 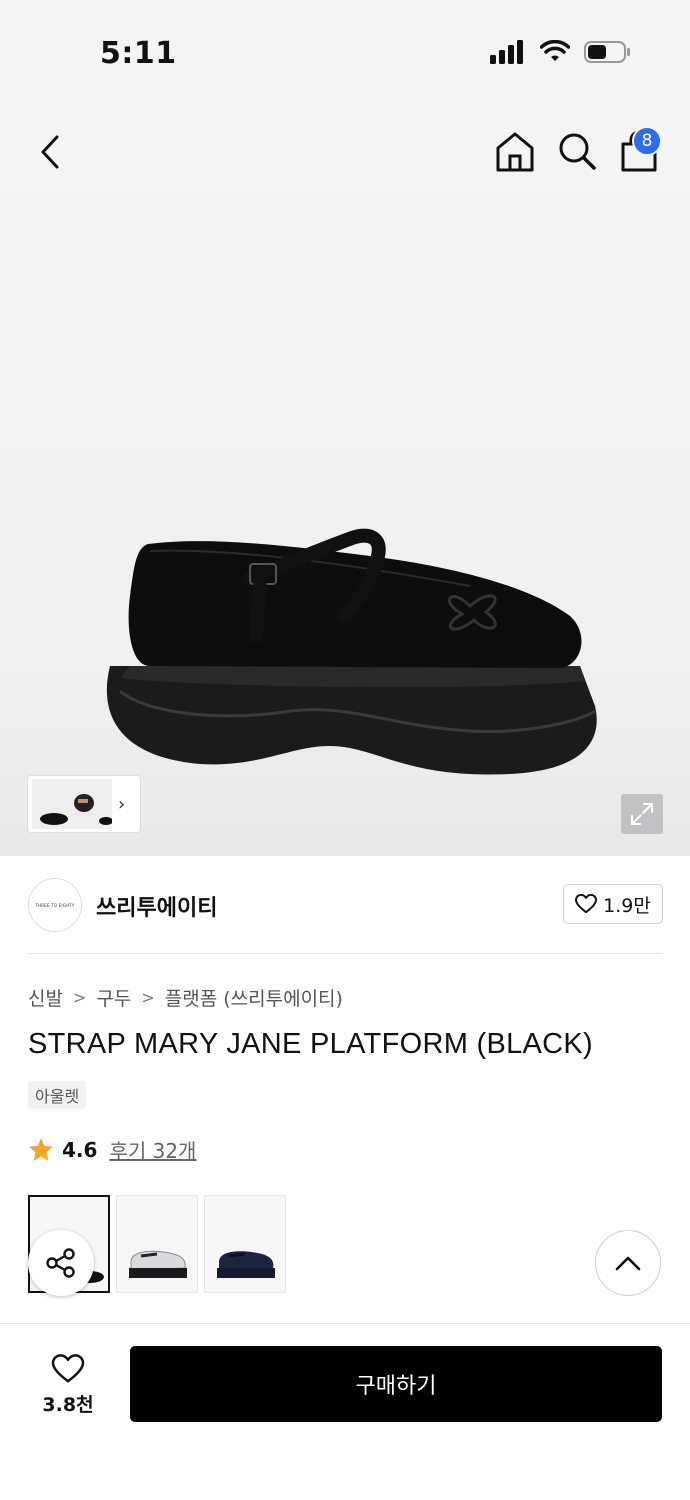 I want to click on rating-value: 4.6, so click(x=80, y=1149).